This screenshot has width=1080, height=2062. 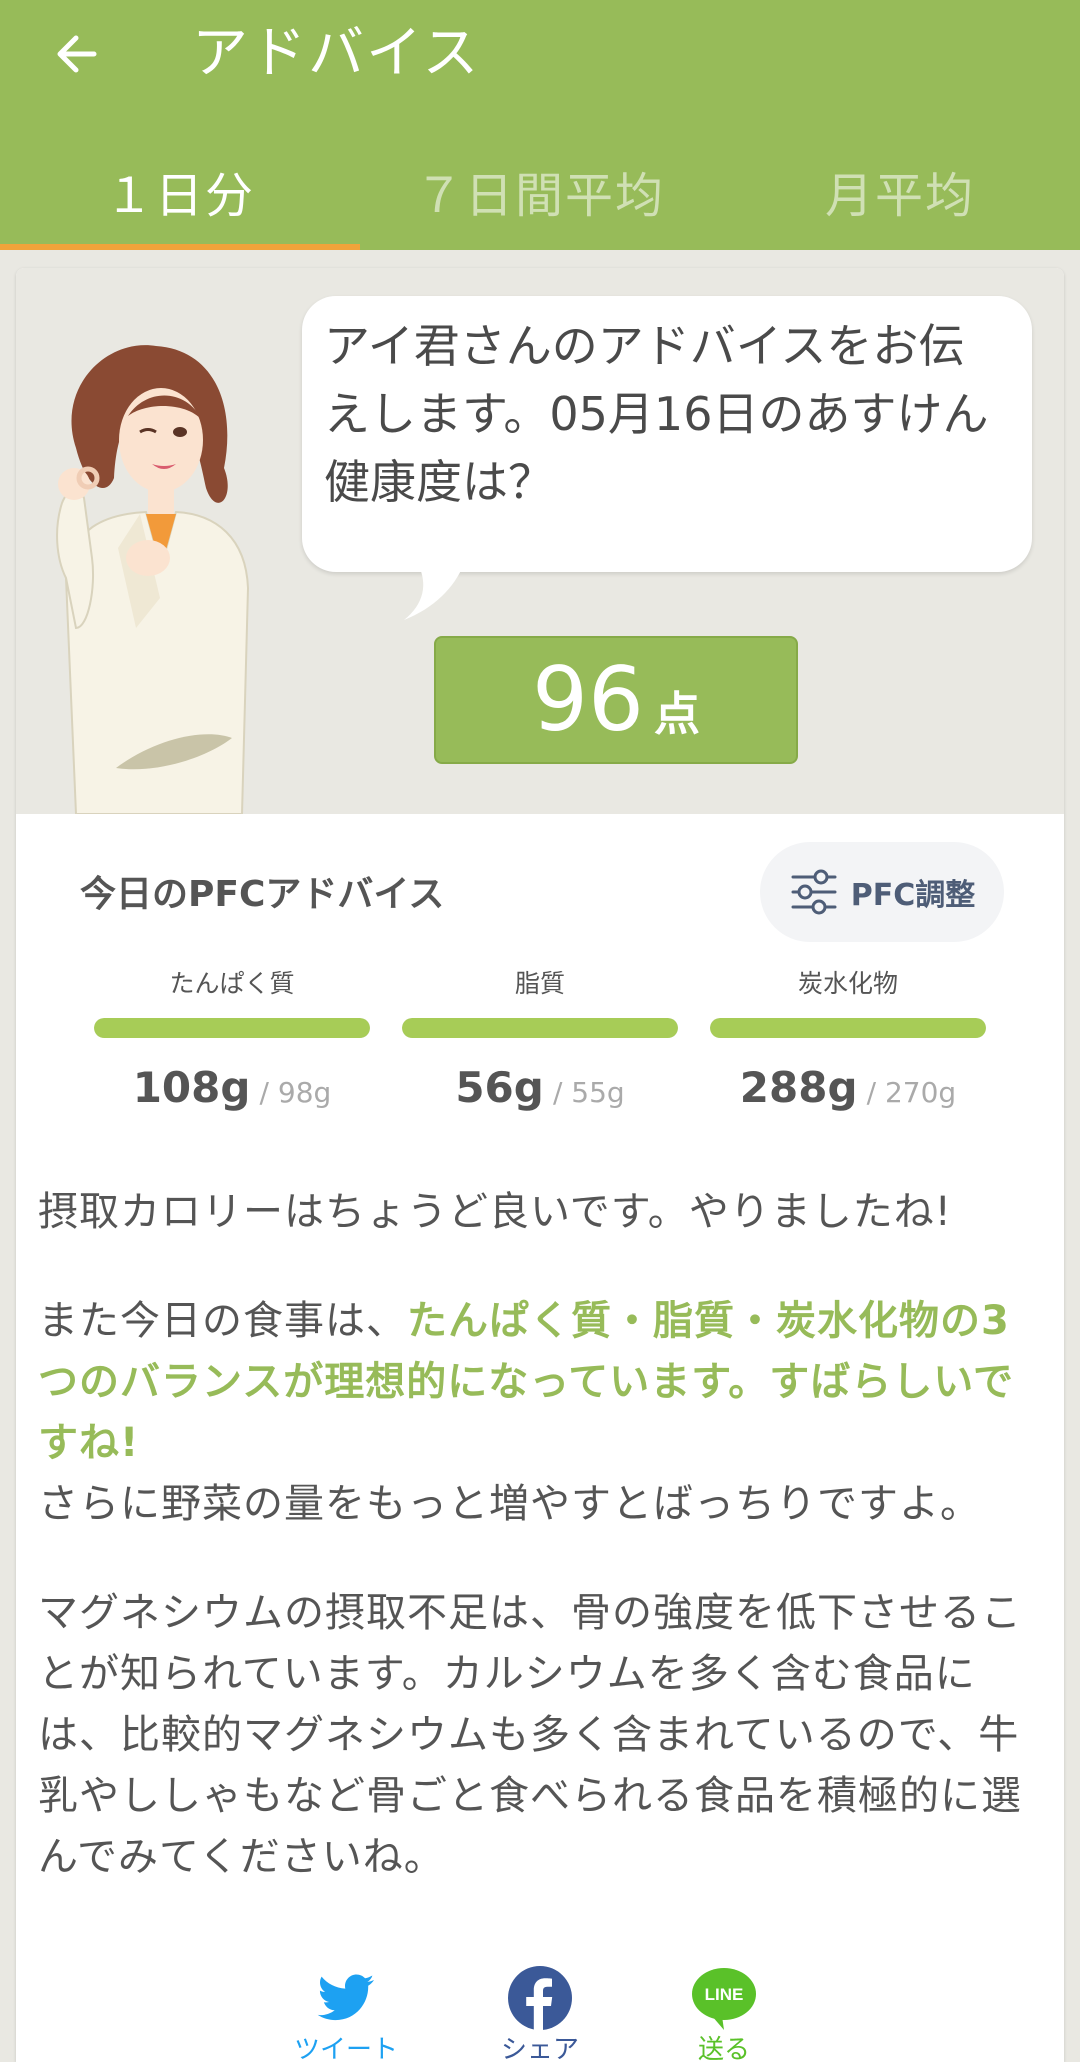 I want to click on share-bar: ツイート シェア LINE 送る, so click(x=540, y=2014).